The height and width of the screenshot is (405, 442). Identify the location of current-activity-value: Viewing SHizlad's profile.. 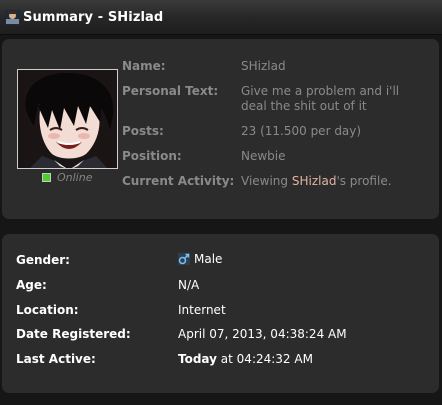
(316, 181).